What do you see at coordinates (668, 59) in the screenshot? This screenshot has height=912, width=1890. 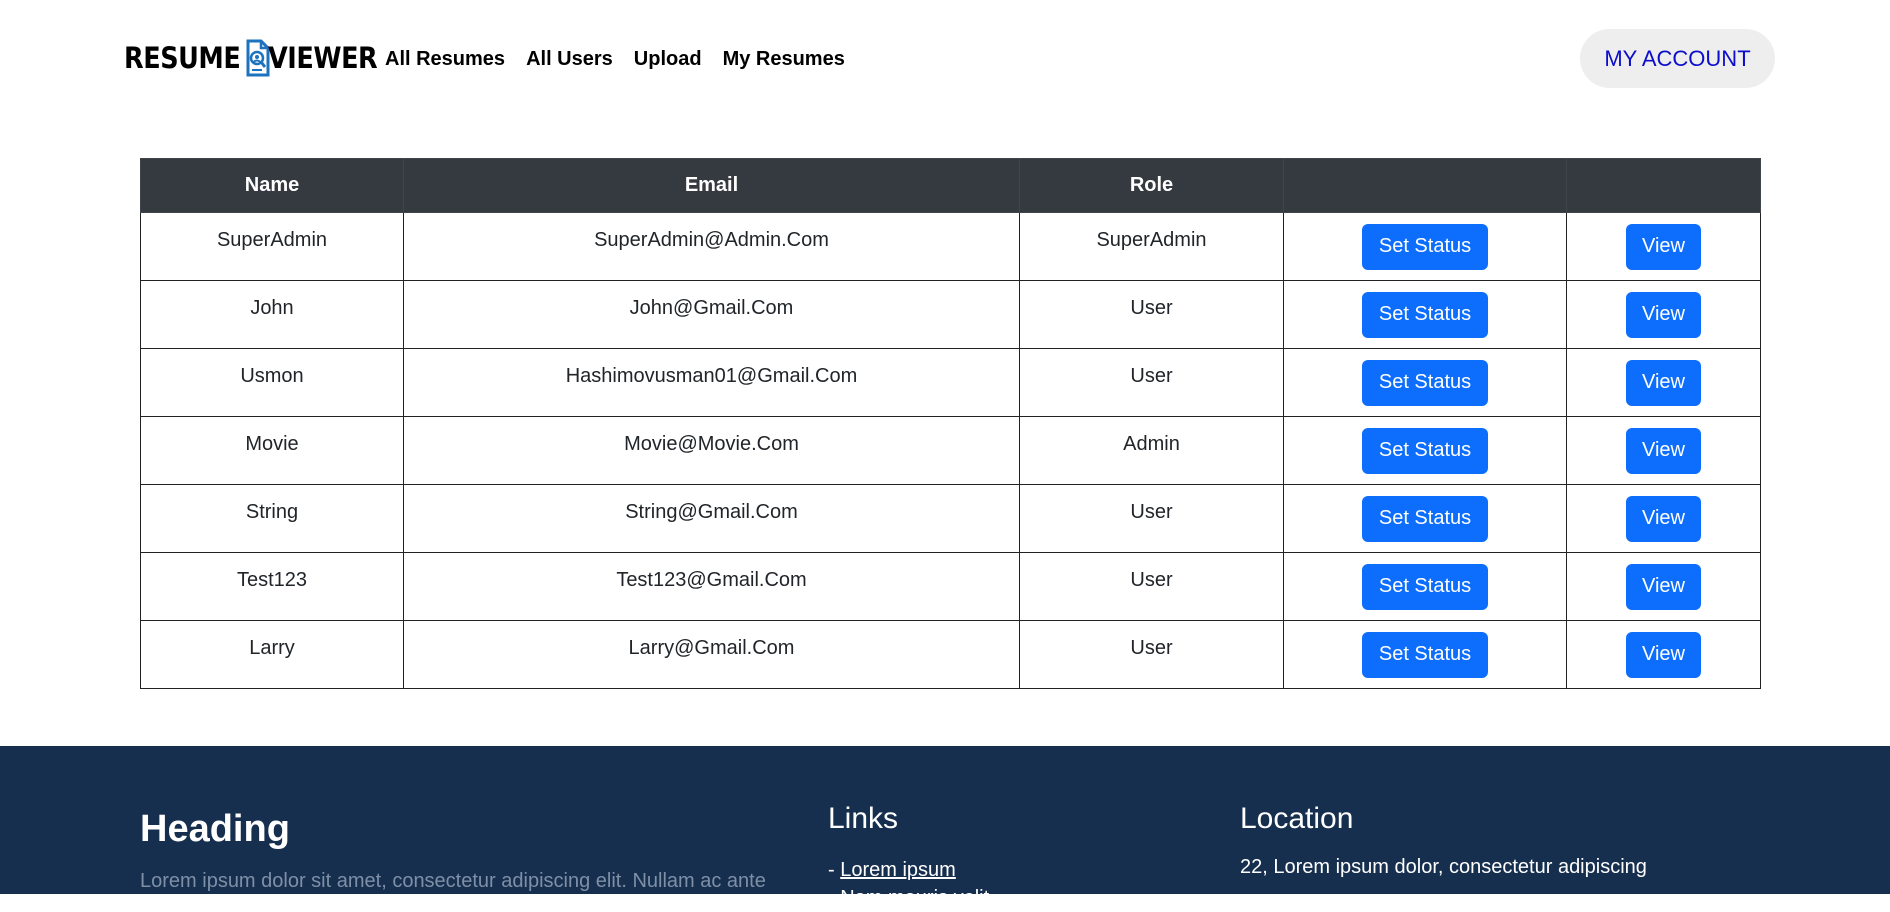 I see `nav-upload: Upload` at bounding box center [668, 59].